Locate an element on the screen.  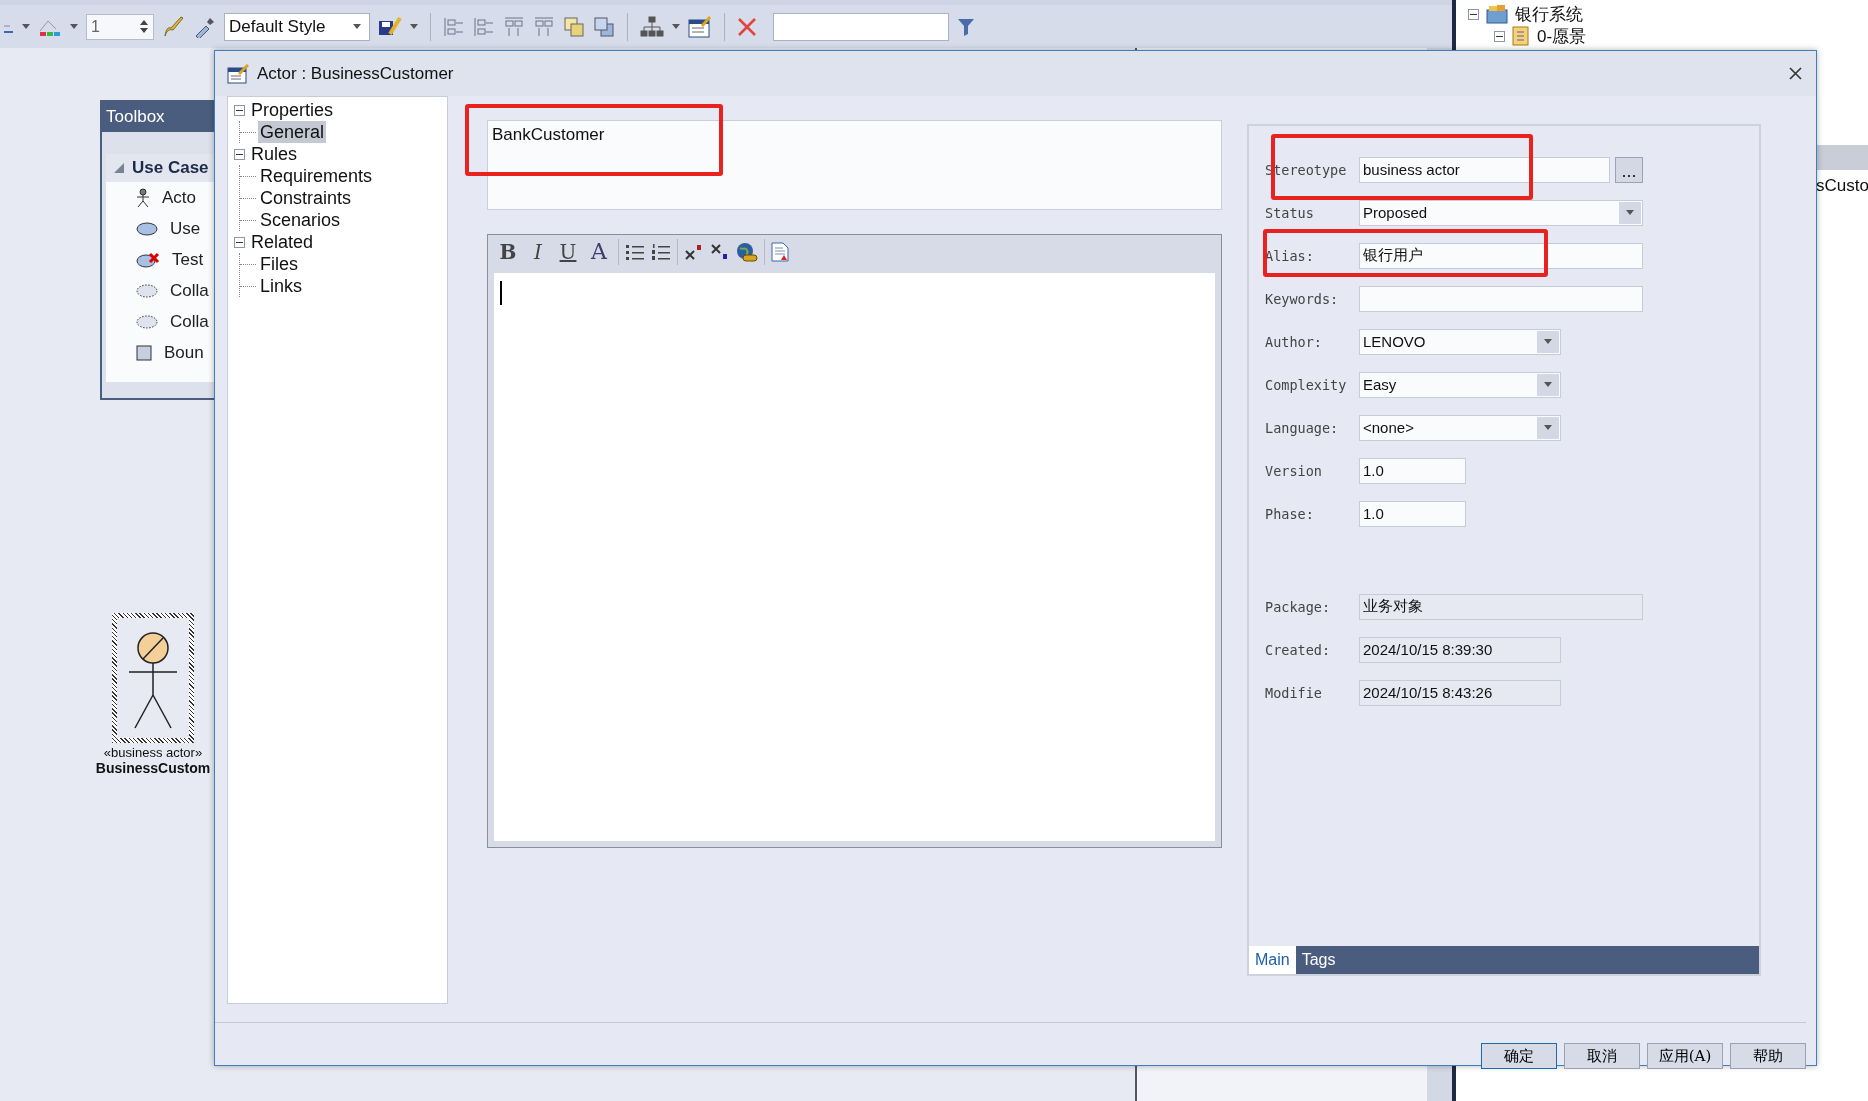
field-label: Complexity is located at coordinates (1306, 384).